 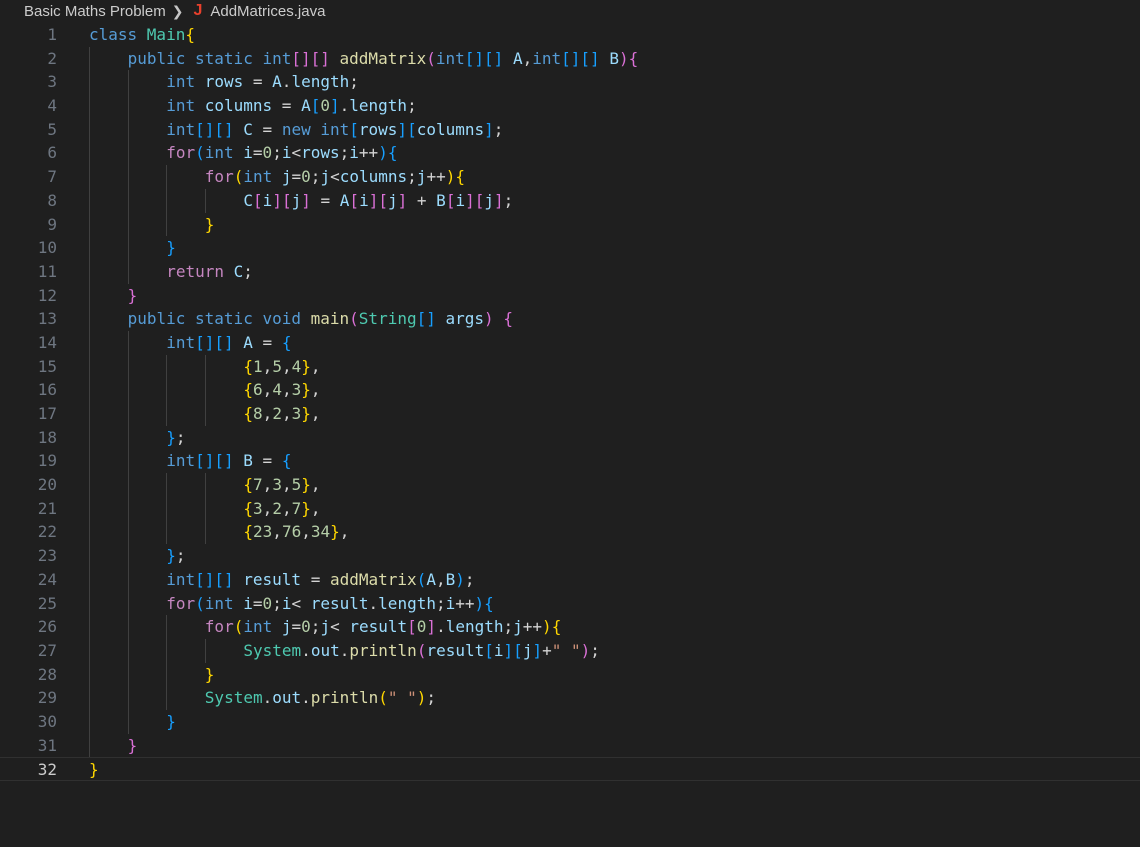 I want to click on code-token: 2, so click(x=277, y=508).